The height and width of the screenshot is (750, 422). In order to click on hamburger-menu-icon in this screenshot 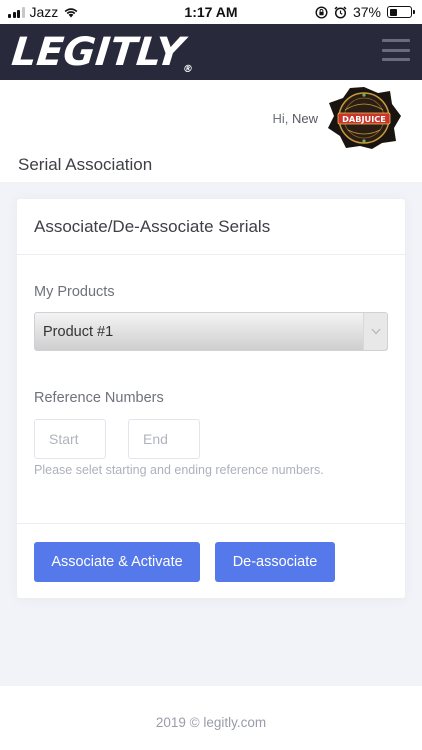, I will do `click(396, 50)`.